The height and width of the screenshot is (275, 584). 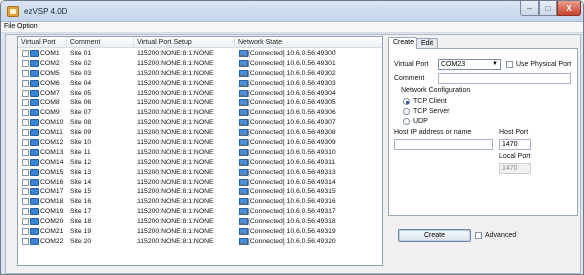 What do you see at coordinates (52, 212) in the screenshot?
I see `row-port: COM19` at bounding box center [52, 212].